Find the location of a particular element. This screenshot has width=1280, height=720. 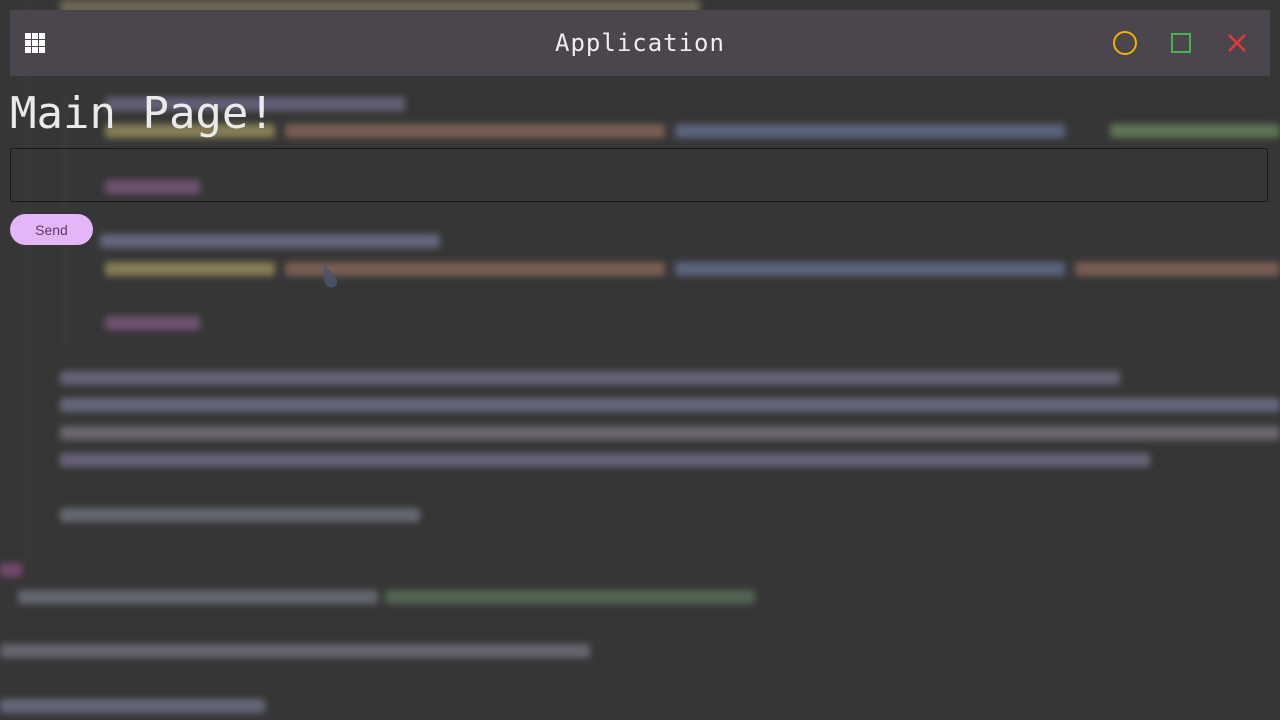

close-button is located at coordinates (1237, 43).